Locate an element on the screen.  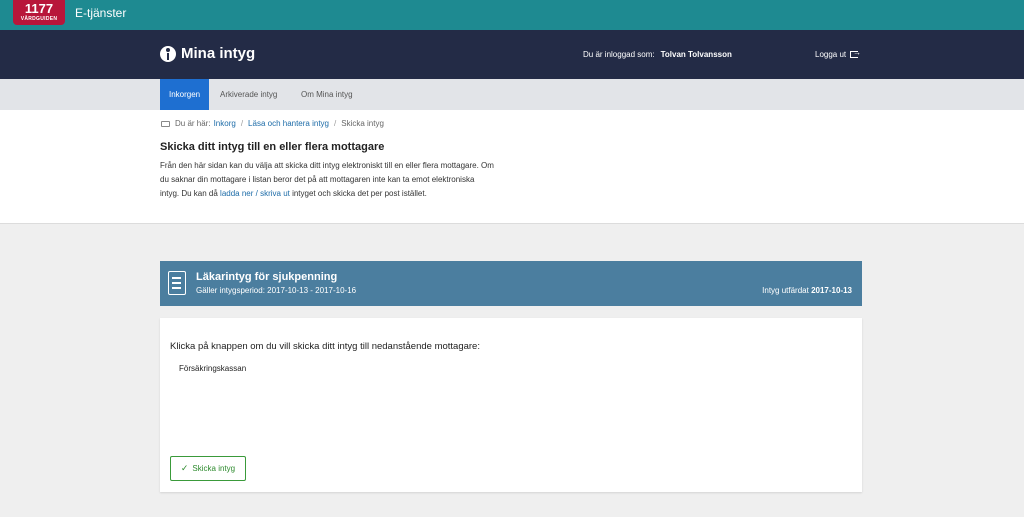
logged-in-label: Du är inloggad som: is located at coordinates (619, 54).